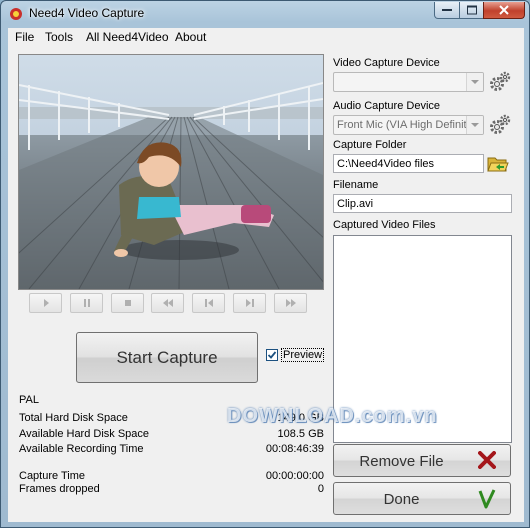  Describe the element at coordinates (498, 164) in the screenshot. I see `open-folder-icon` at that location.